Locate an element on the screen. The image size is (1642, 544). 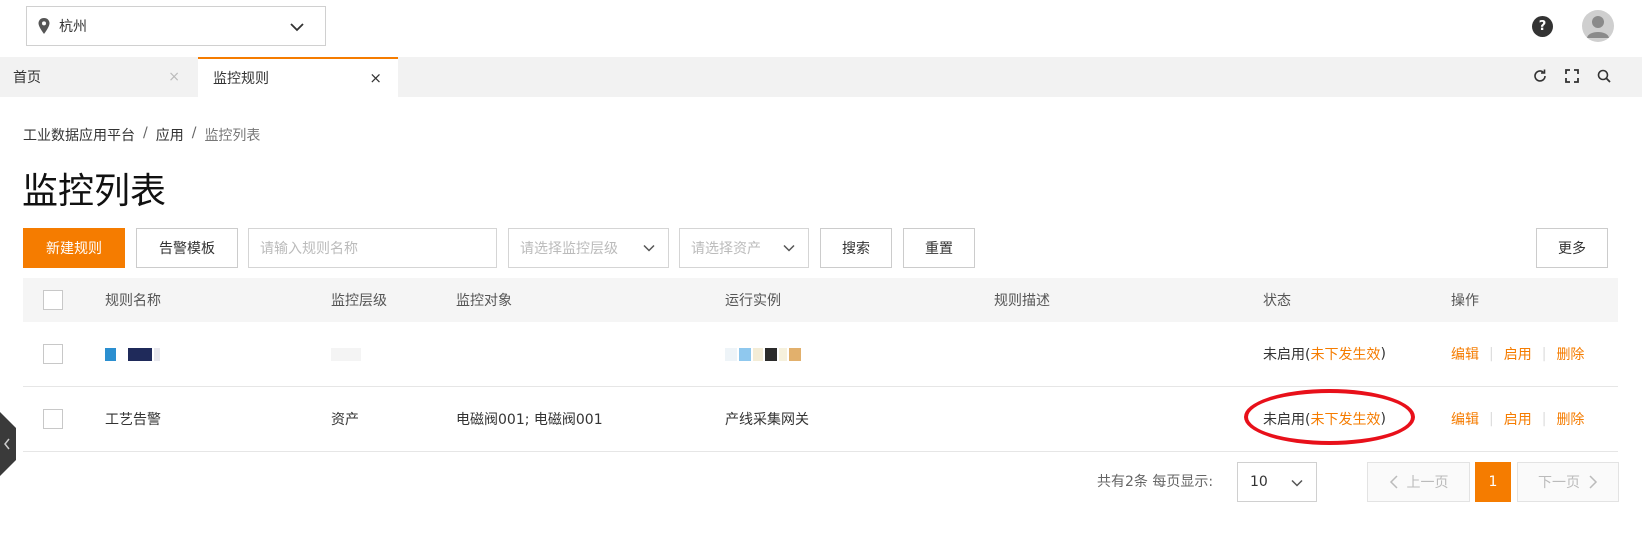
table-header: 规则名称 监控层级 监控对象 运行实例 规则描述 状态 操作 is located at coordinates (820, 300).